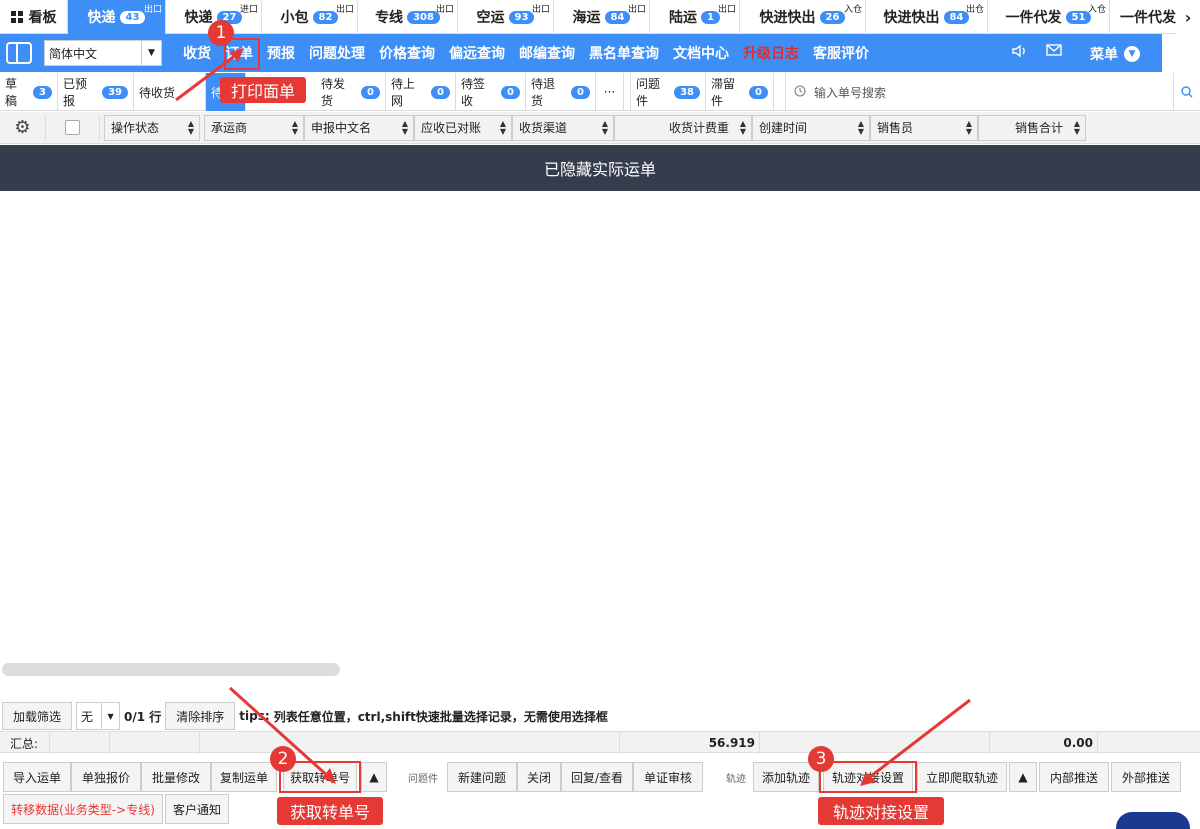 The height and width of the screenshot is (829, 1200). What do you see at coordinates (881, 811) in the screenshot?
I see `callout-track-settings: 轨迹对接设置` at bounding box center [881, 811].